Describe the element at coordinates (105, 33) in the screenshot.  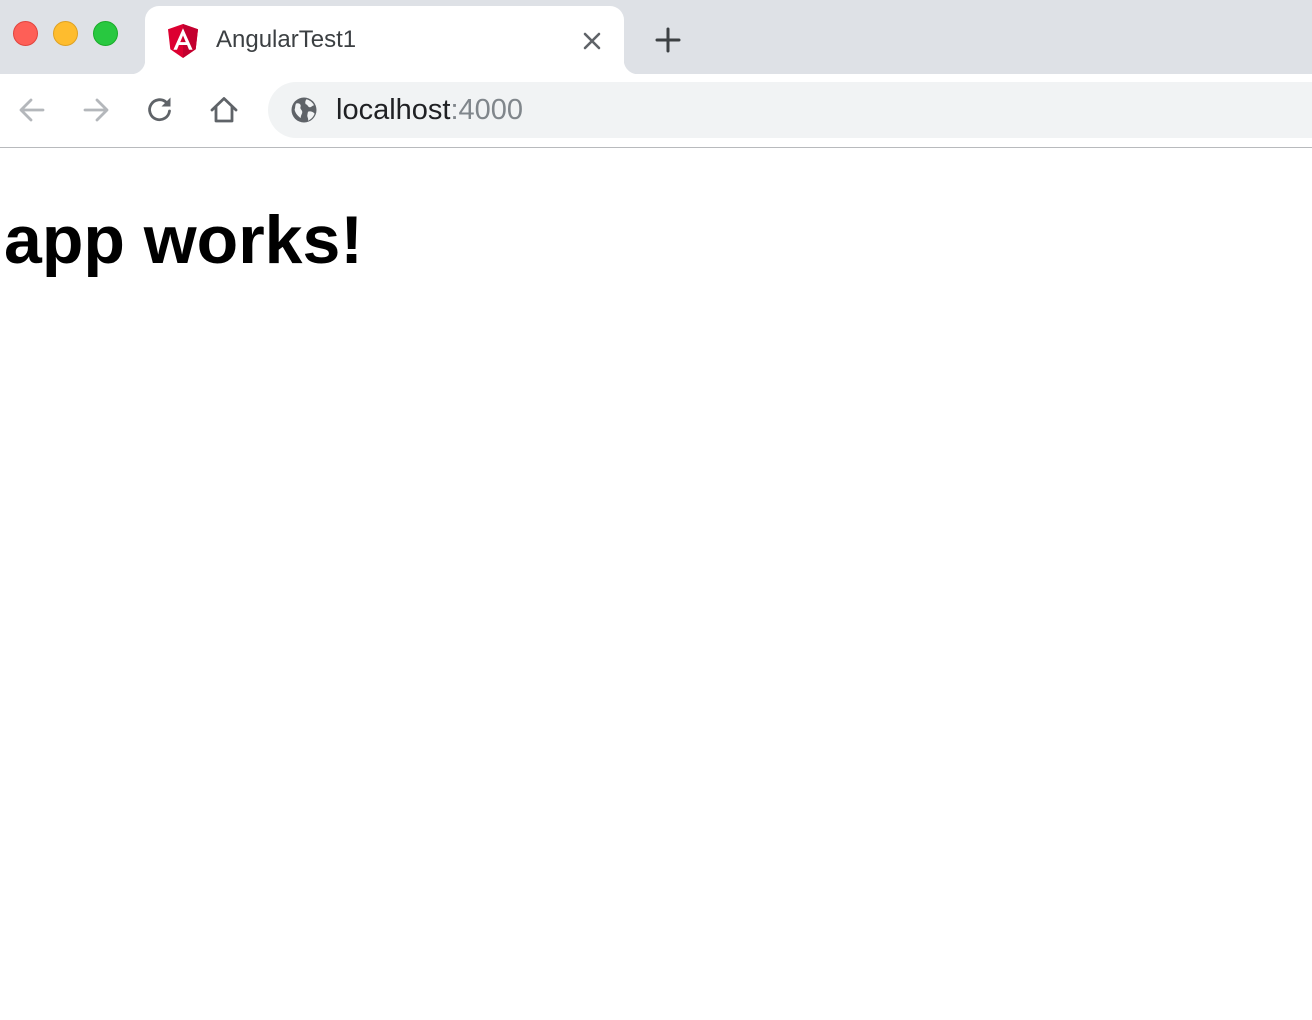
I see `window-maximize-button` at that location.